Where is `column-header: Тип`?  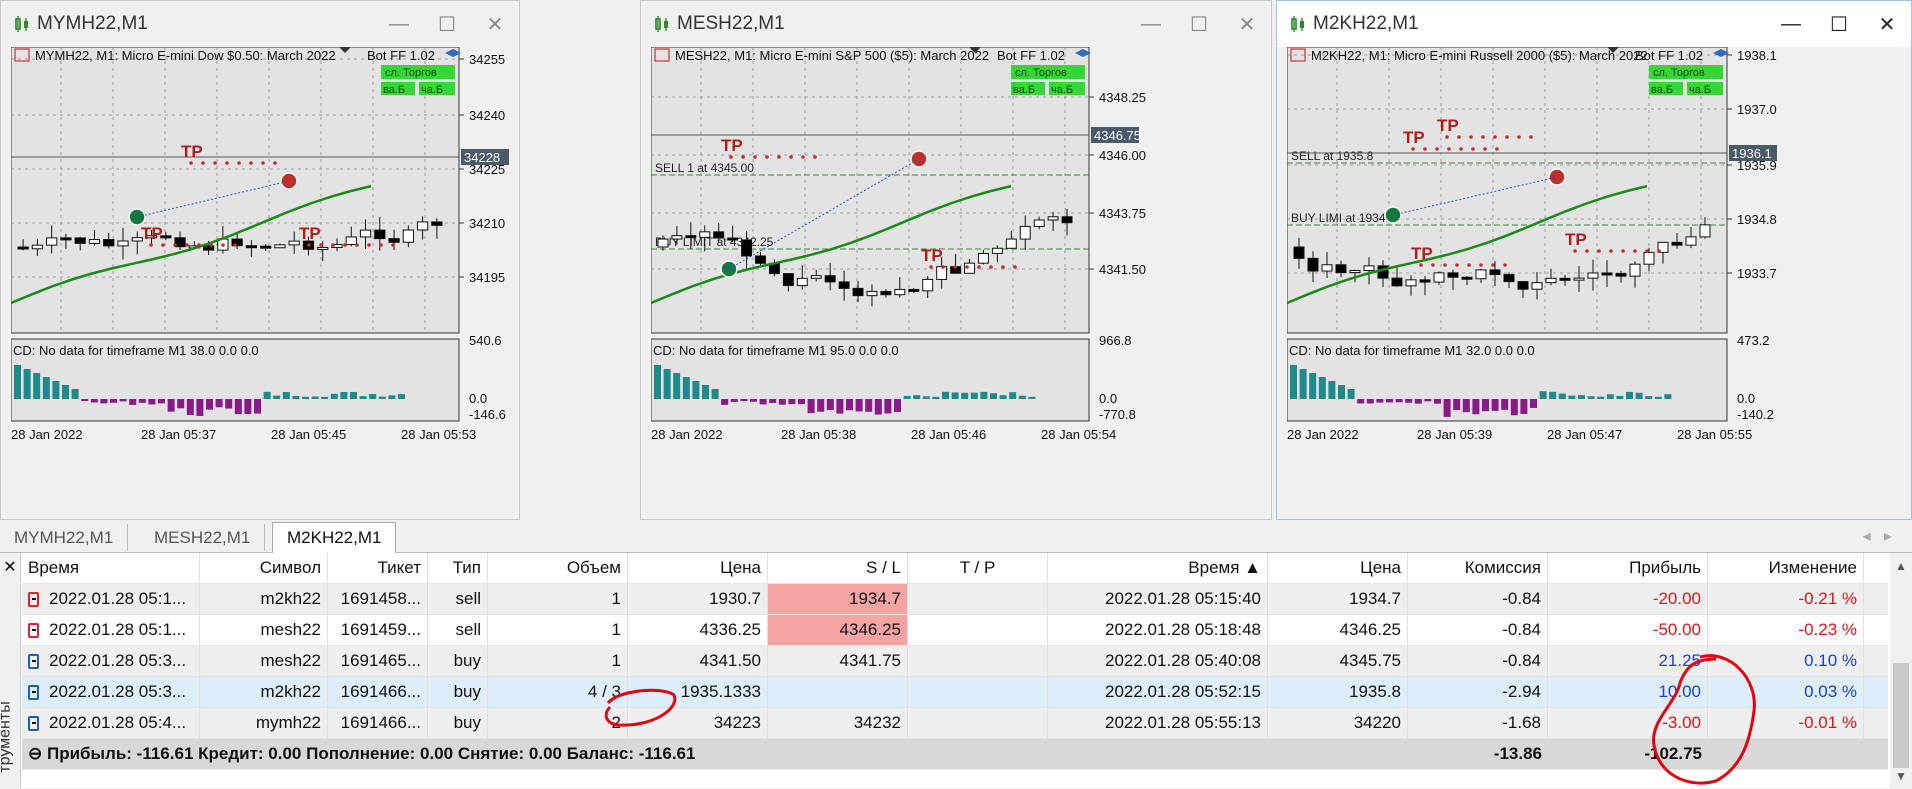 column-header: Тип is located at coordinates (458, 568).